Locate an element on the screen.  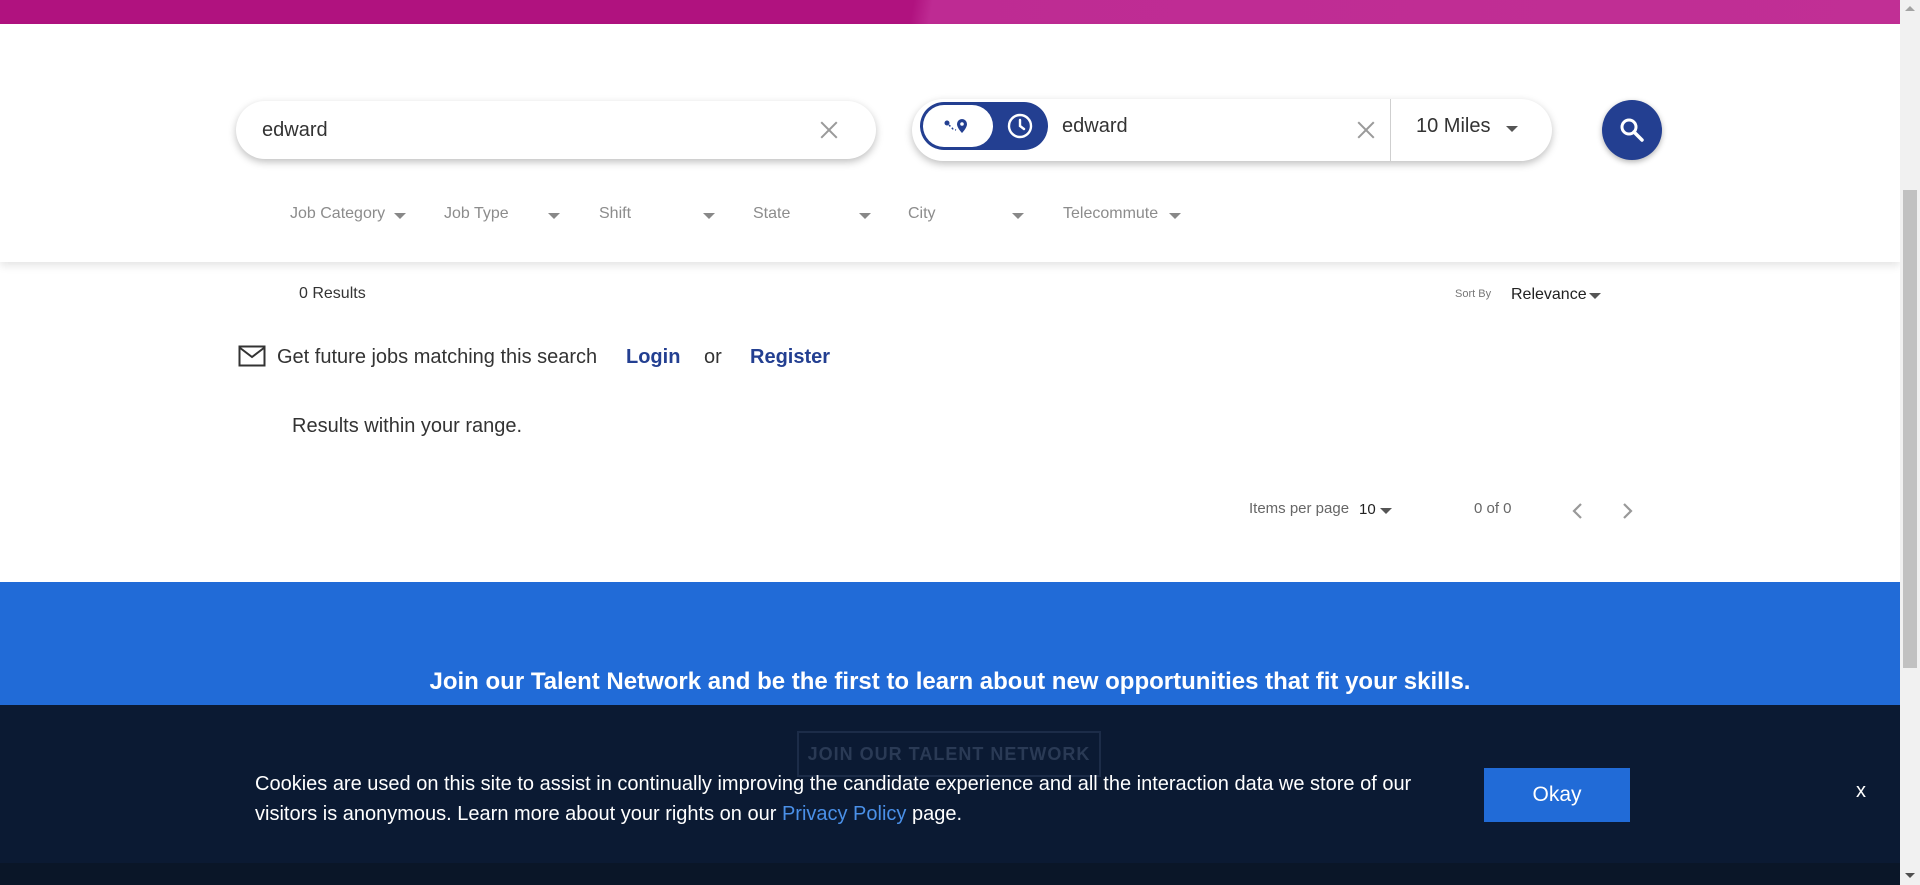
search-icon is located at coordinates (1632, 130).